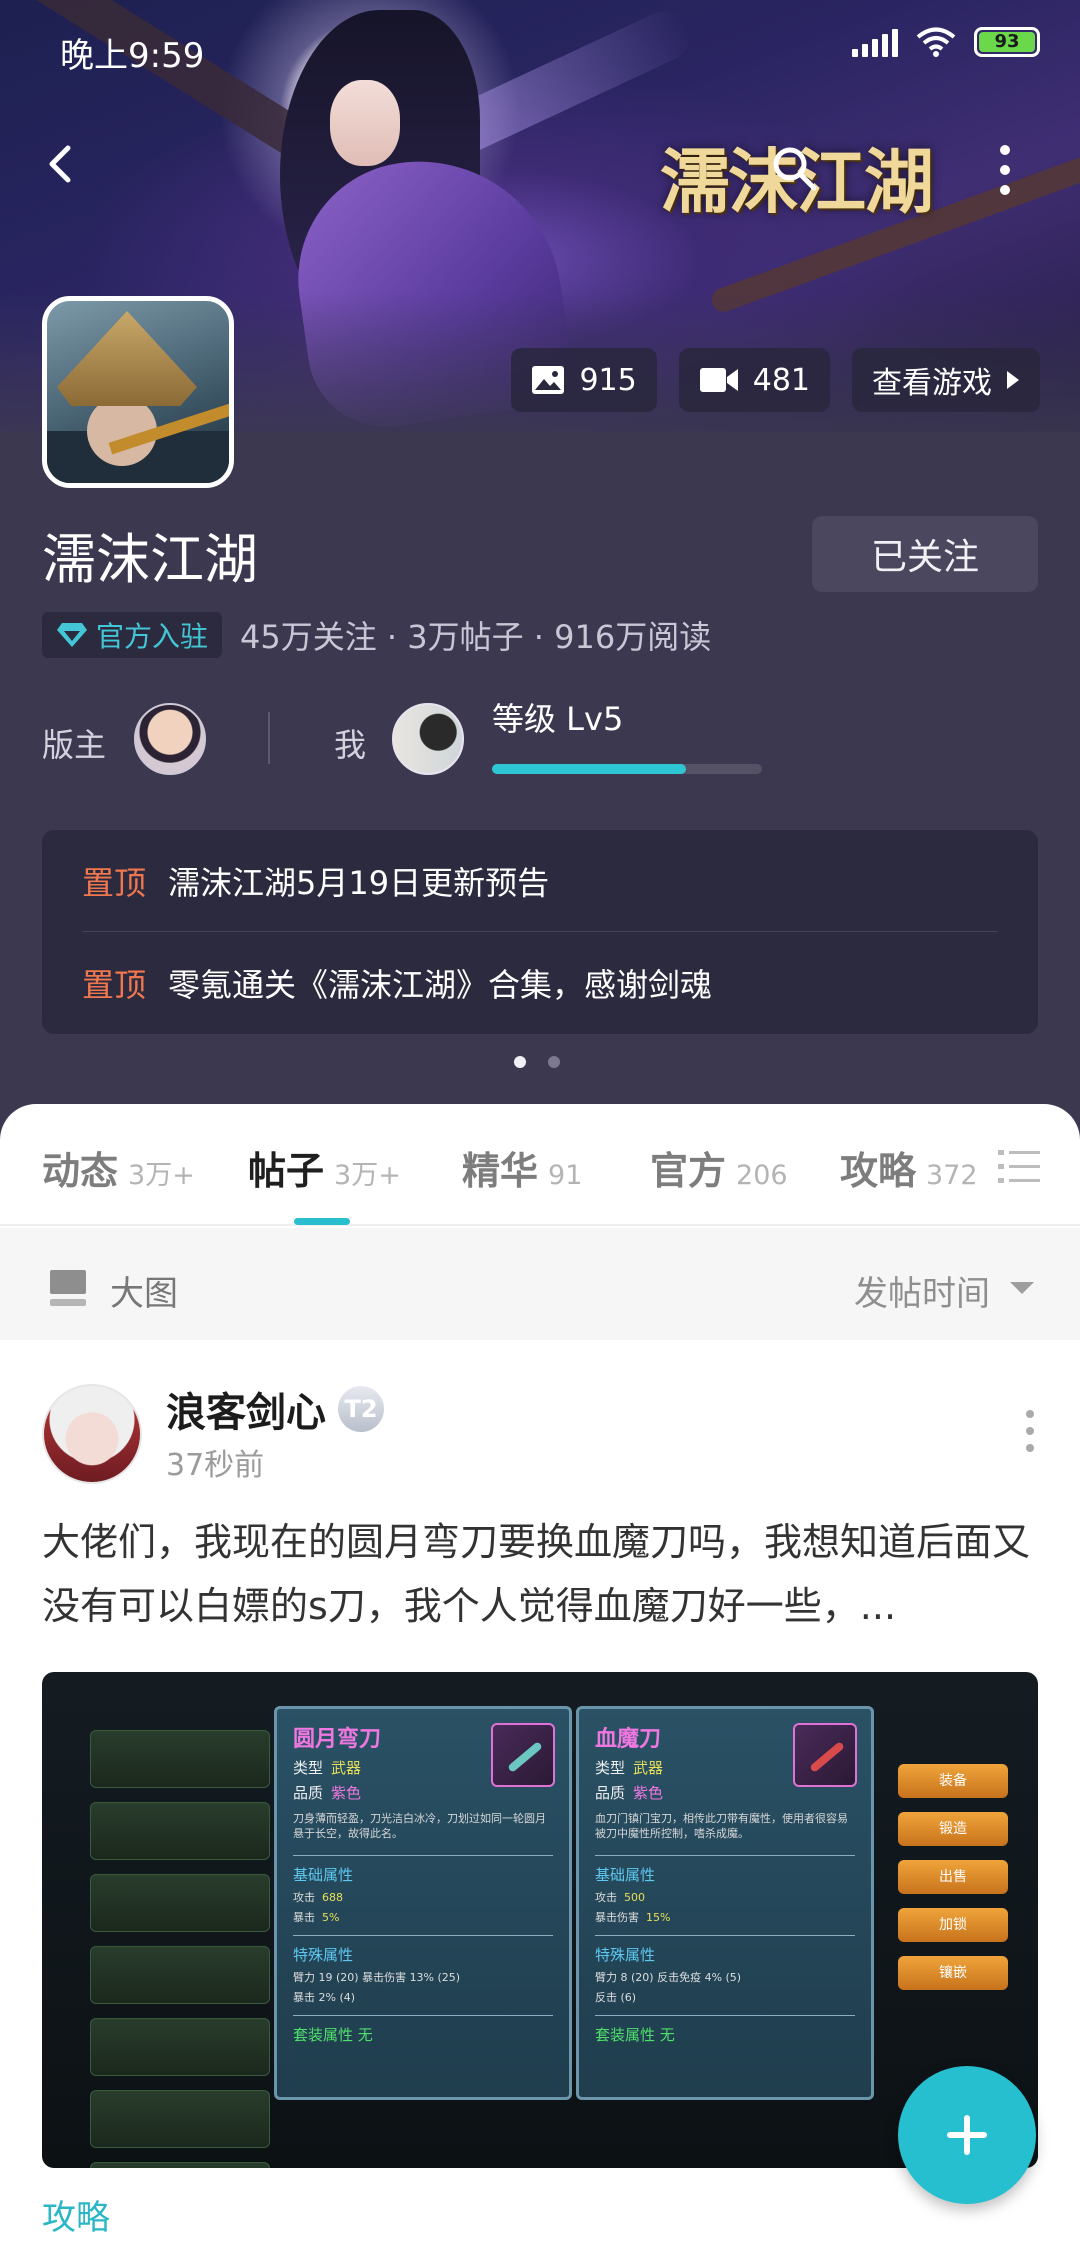 The width and height of the screenshot is (1080, 2248). I want to click on pager-dot, so click(554, 1062).